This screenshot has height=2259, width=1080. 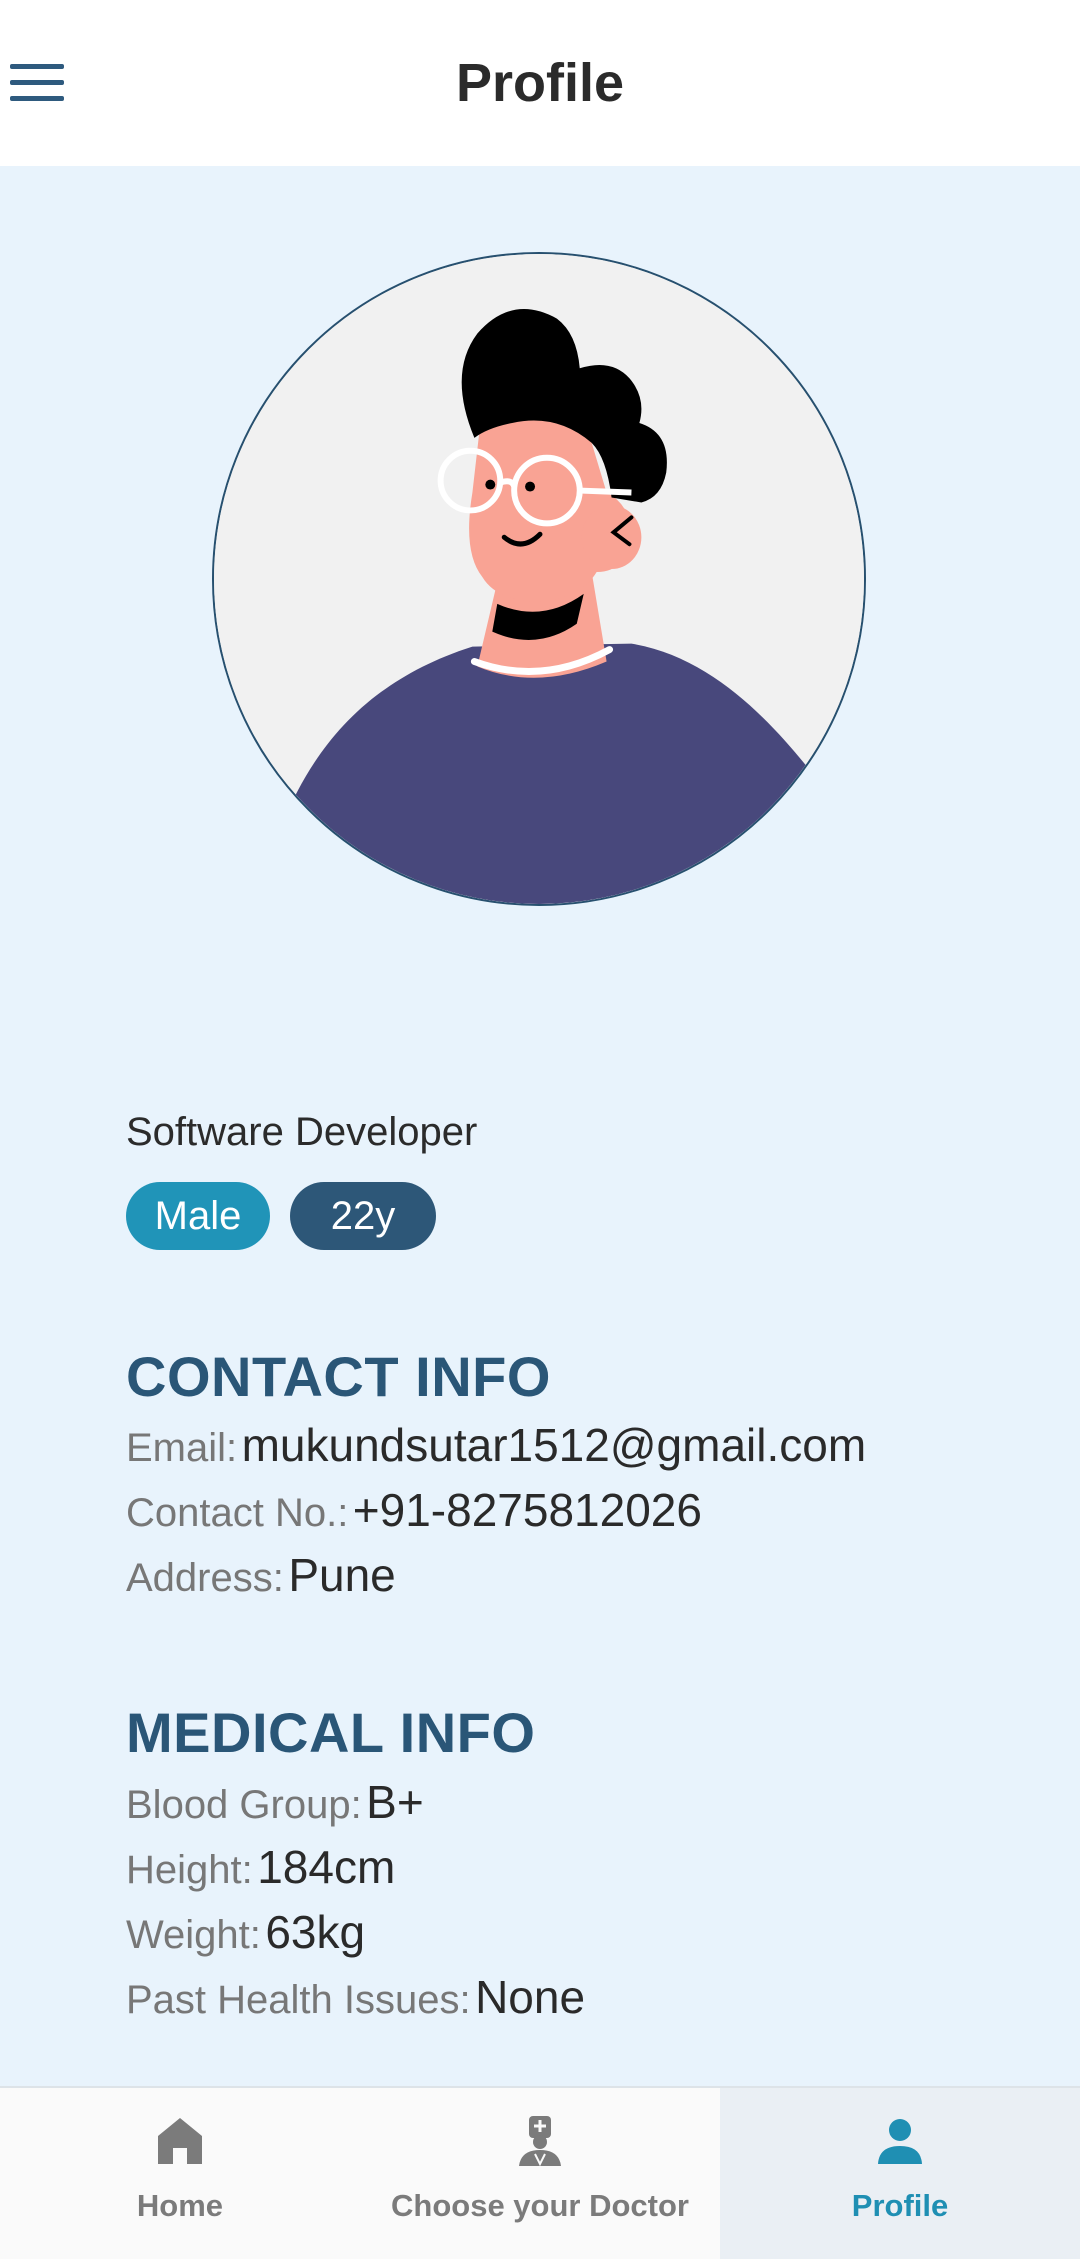 I want to click on nav-home: Home, so click(x=180, y=2173).